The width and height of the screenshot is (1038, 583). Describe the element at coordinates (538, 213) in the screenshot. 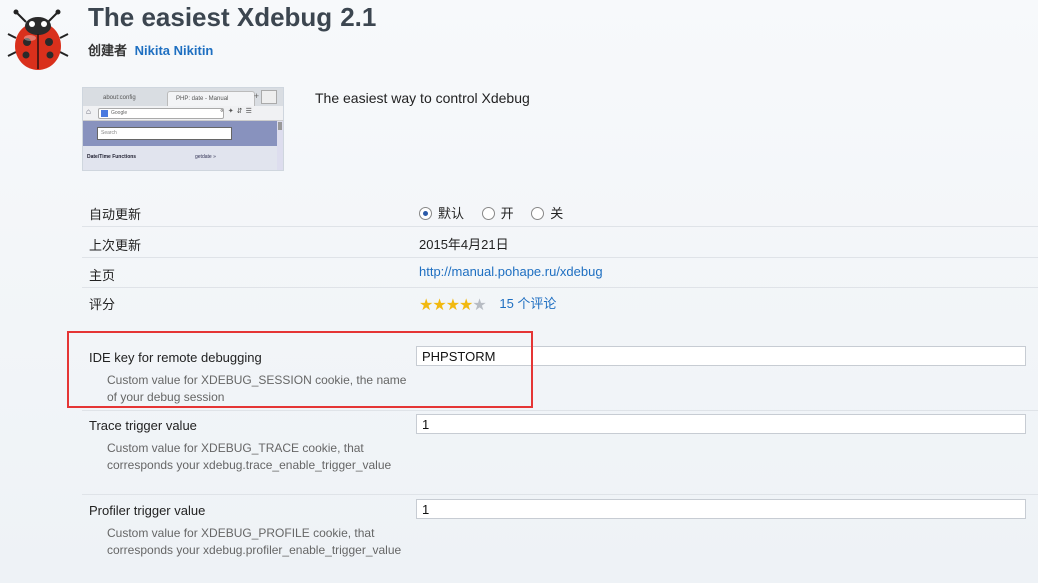

I see `radio-off` at that location.